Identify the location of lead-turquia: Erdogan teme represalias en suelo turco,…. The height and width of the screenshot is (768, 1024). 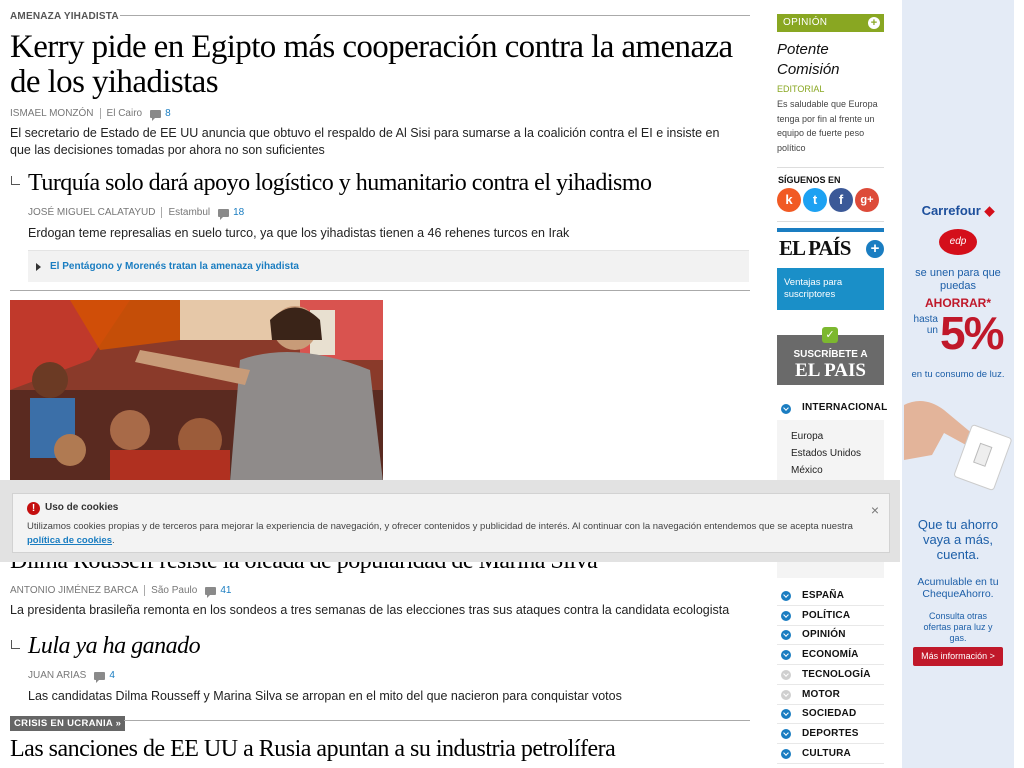
(299, 233).